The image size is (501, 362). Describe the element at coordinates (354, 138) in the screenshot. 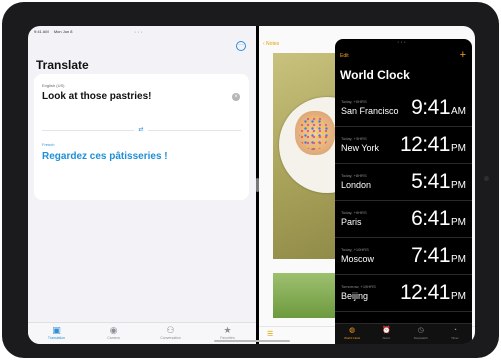

I see `city-offset: Today, +3HRS` at that location.